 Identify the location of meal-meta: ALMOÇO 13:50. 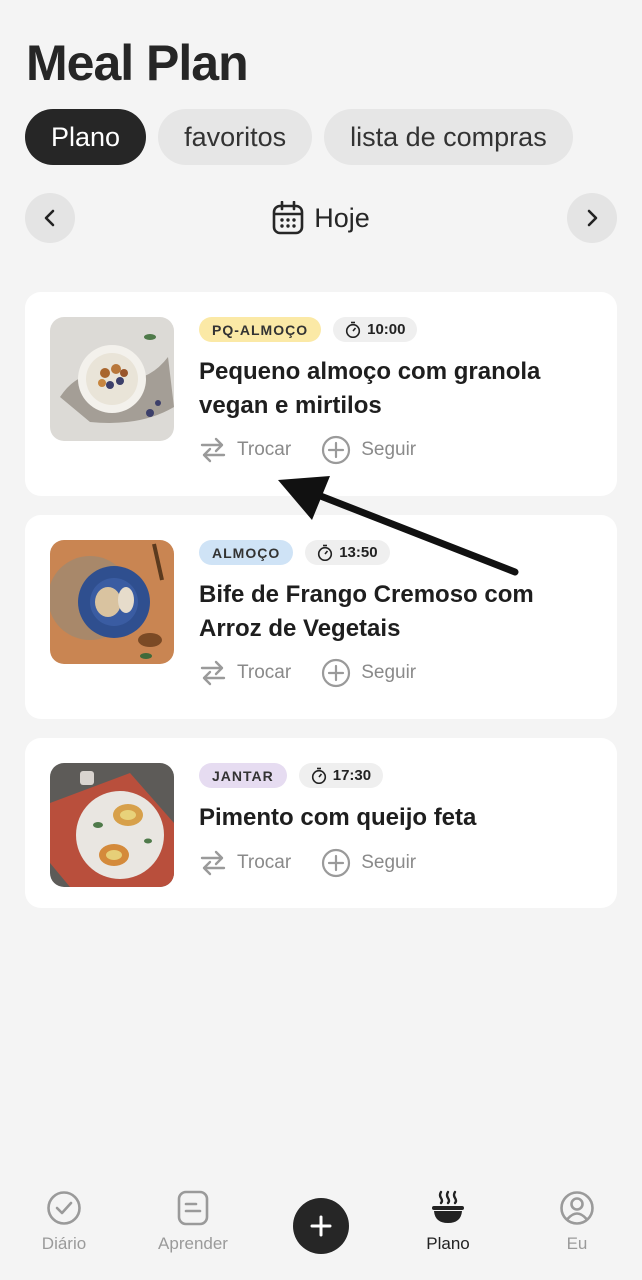
(294, 552).